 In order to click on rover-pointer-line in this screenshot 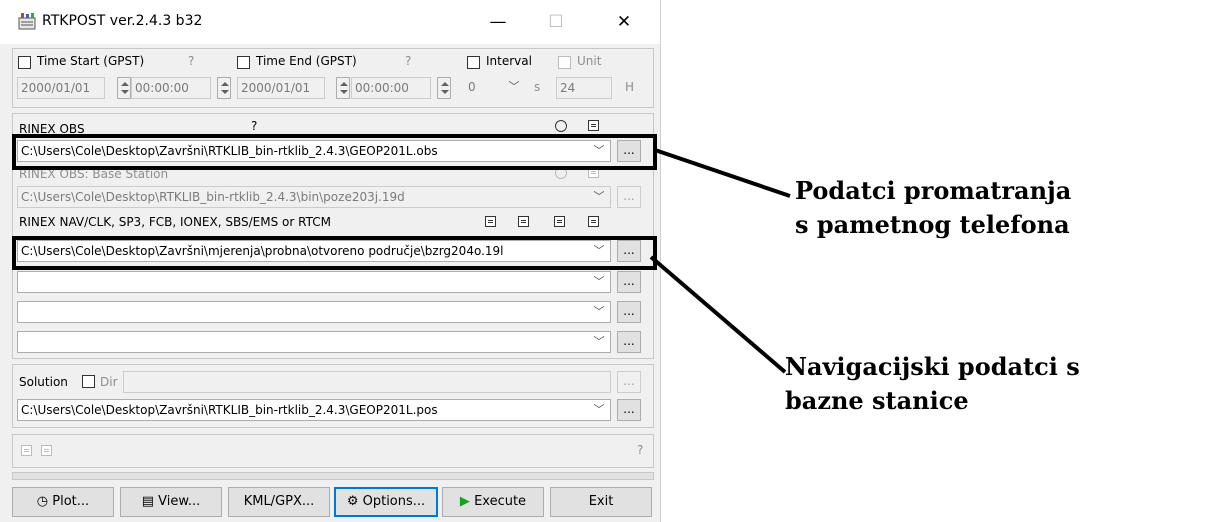, I will do `click(722, 173)`.